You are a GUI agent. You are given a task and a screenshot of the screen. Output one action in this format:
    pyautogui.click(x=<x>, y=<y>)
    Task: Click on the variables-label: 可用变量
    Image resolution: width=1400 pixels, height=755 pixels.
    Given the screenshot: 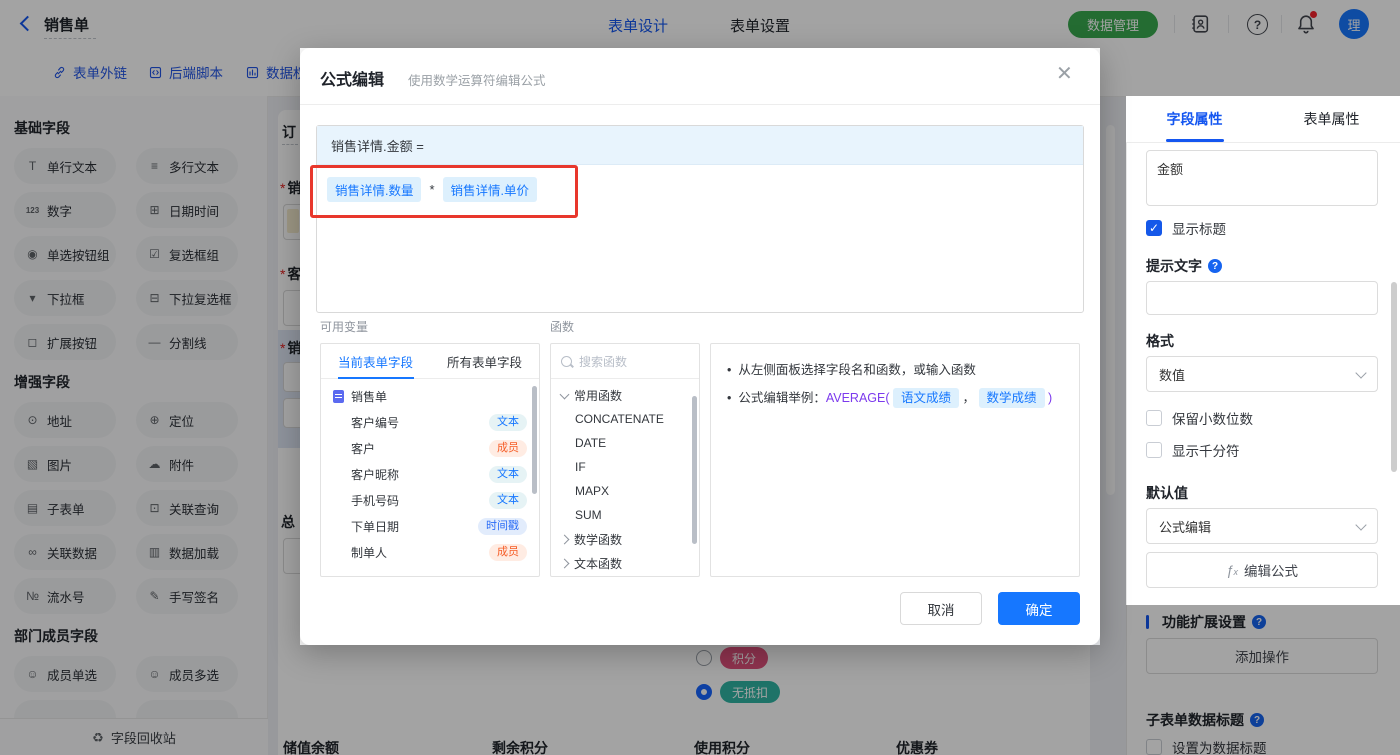 What is the action you would take?
    pyautogui.click(x=344, y=327)
    